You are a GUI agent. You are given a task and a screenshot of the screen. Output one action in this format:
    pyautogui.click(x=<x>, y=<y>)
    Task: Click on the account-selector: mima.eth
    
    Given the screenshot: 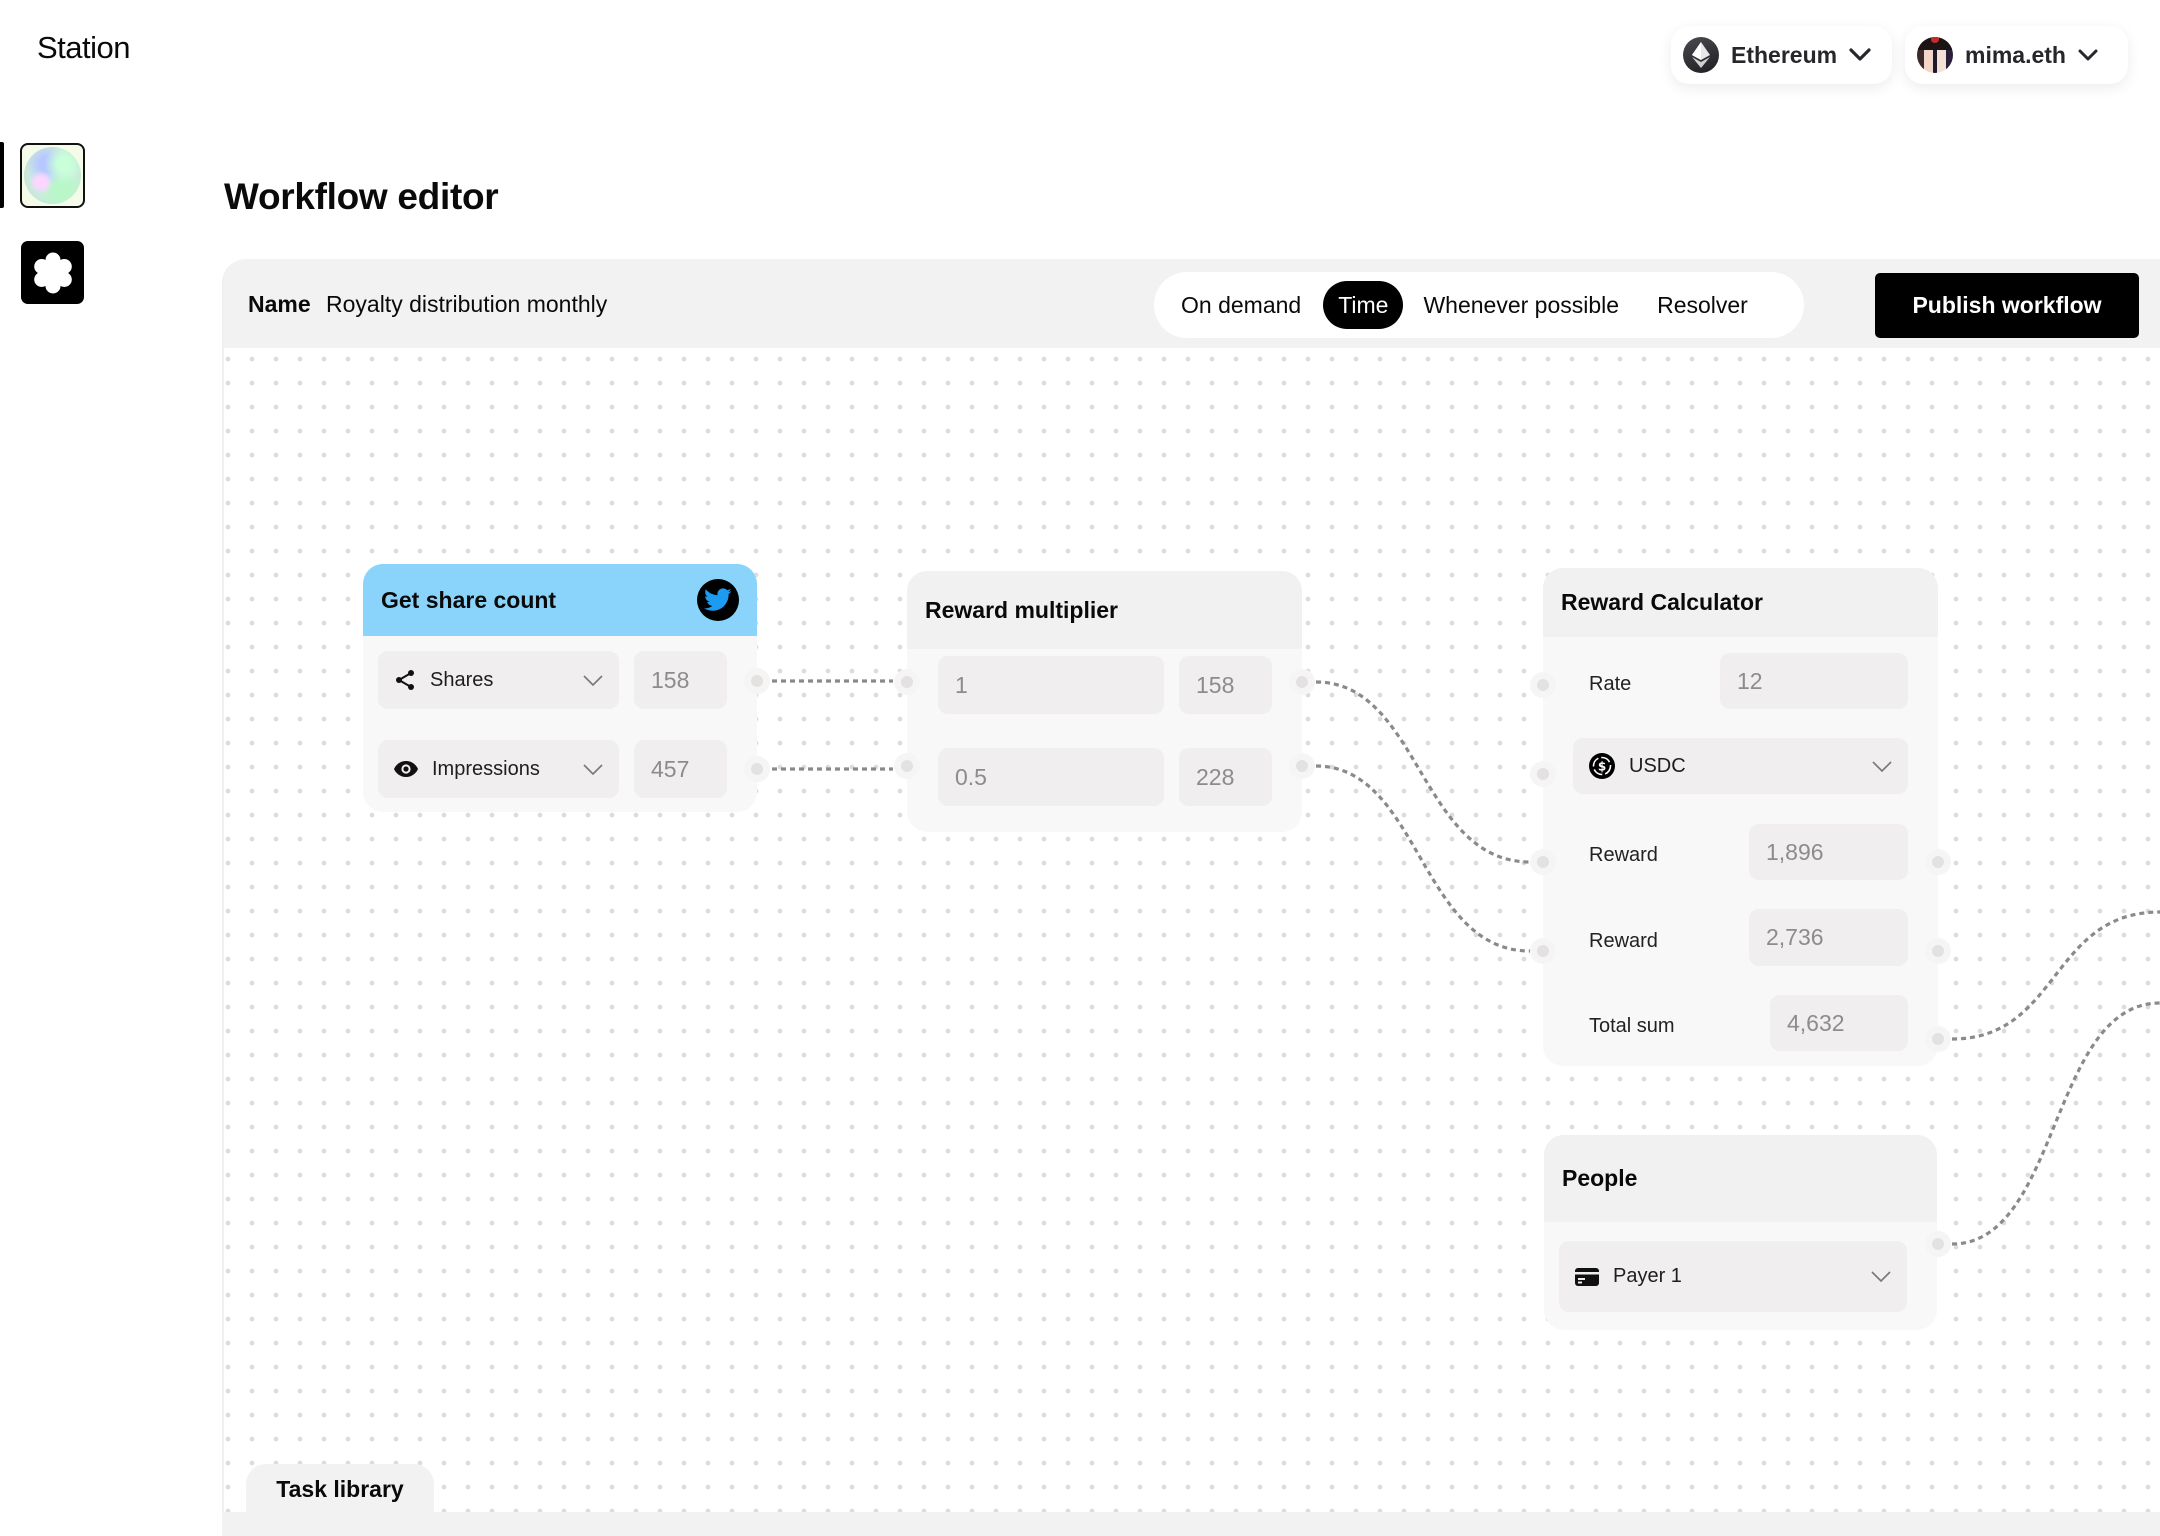 What is the action you would take?
    pyautogui.click(x=2016, y=55)
    